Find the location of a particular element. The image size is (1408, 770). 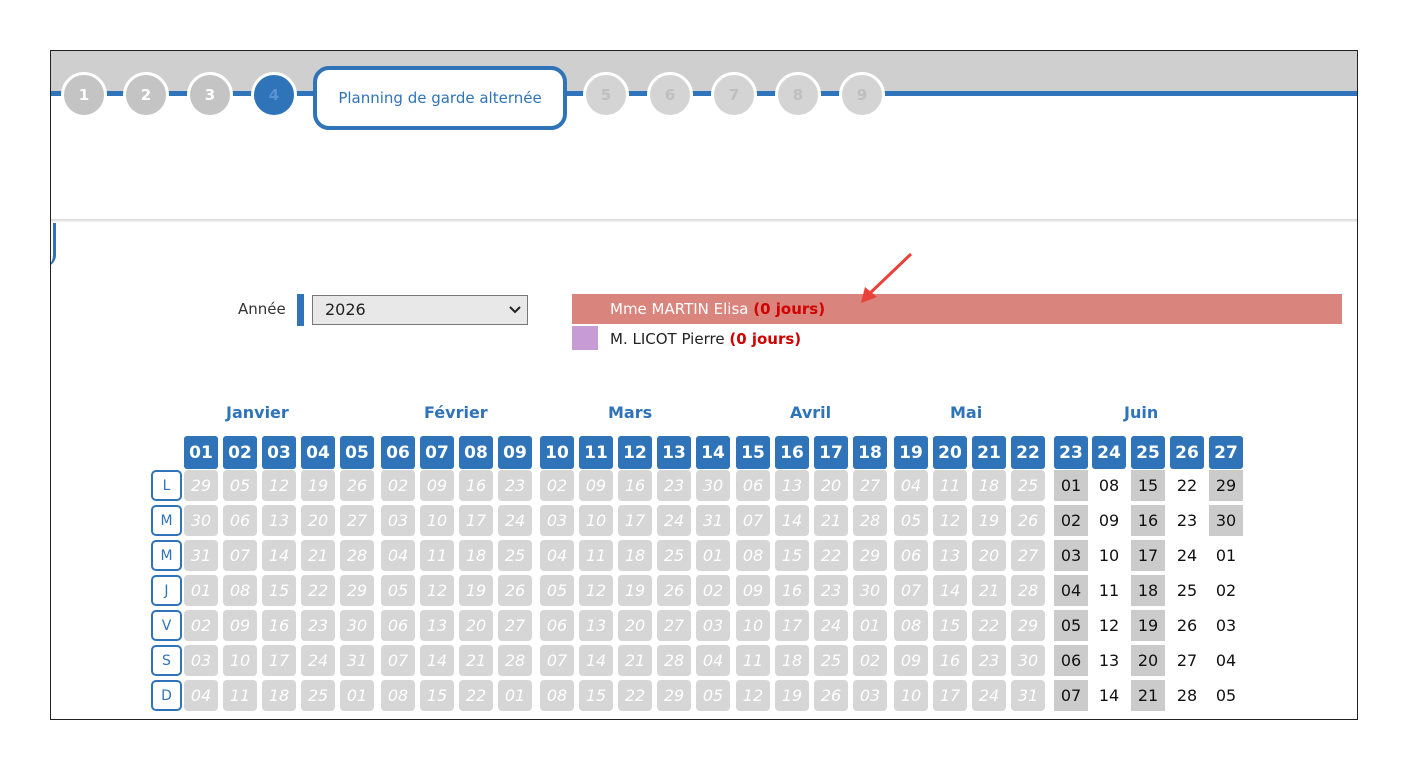

step-1: 1 is located at coordinates (84, 95).